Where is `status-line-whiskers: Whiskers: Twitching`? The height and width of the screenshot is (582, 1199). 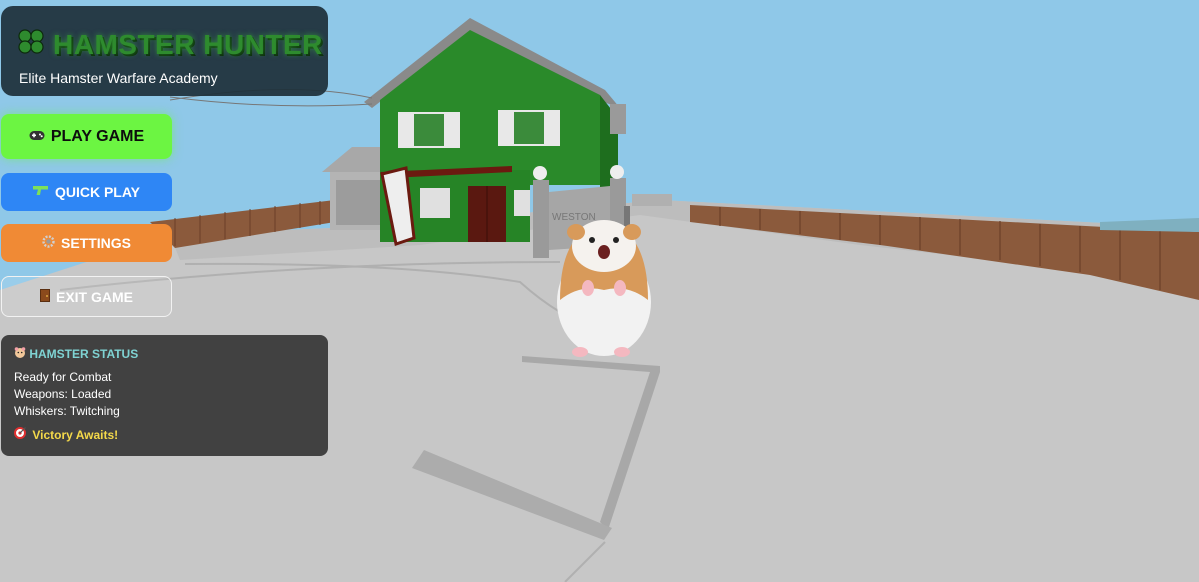 status-line-whiskers: Whiskers: Twitching is located at coordinates (67, 411).